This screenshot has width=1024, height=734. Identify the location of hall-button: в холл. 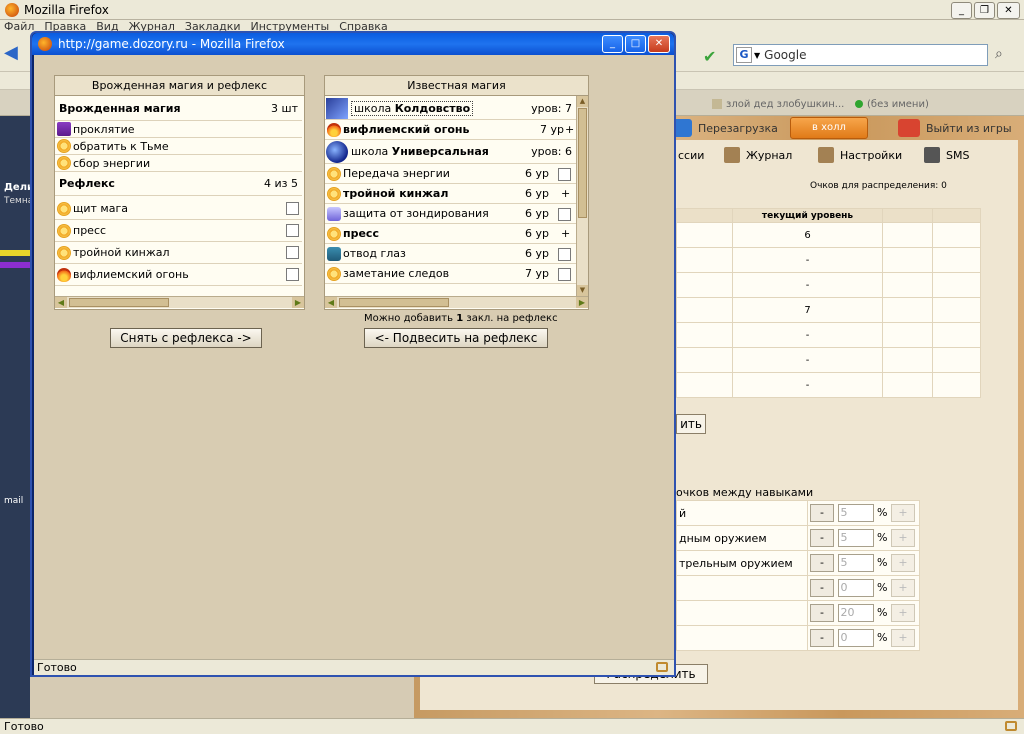
(829, 128).